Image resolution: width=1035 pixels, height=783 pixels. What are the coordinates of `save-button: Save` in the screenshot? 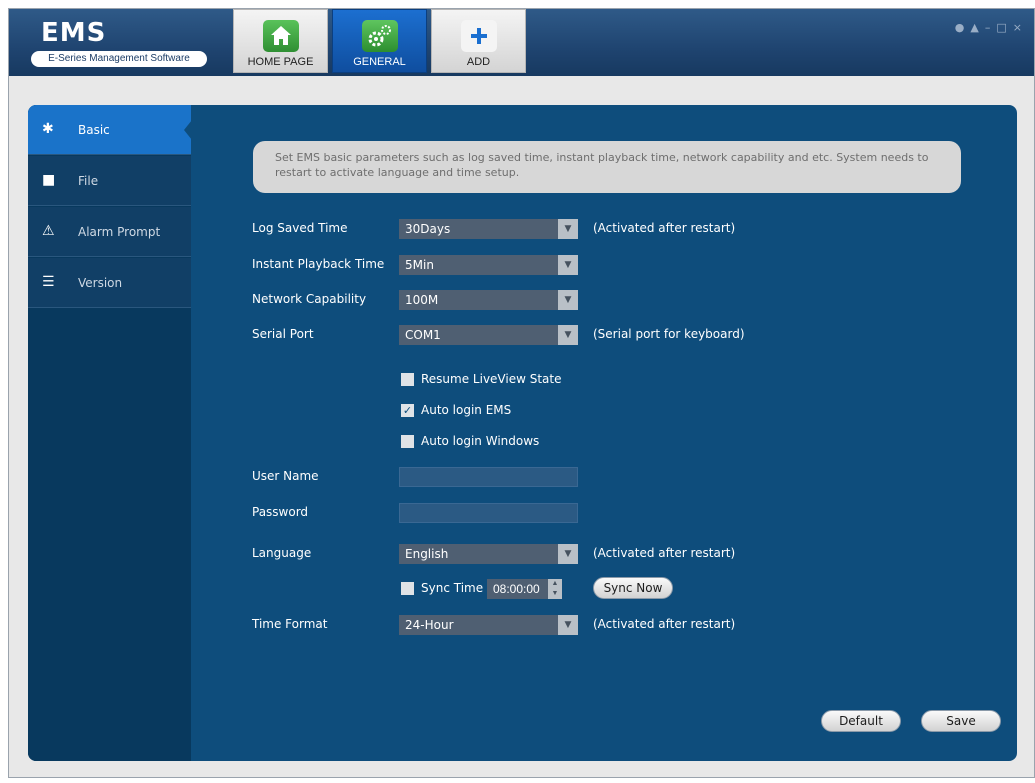 It's located at (961, 721).